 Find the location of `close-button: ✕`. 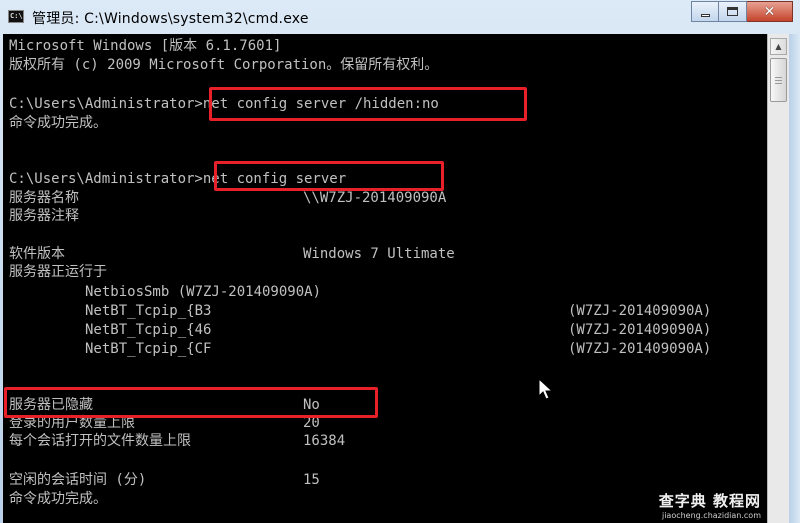

close-button: ✕ is located at coordinates (770, 11).